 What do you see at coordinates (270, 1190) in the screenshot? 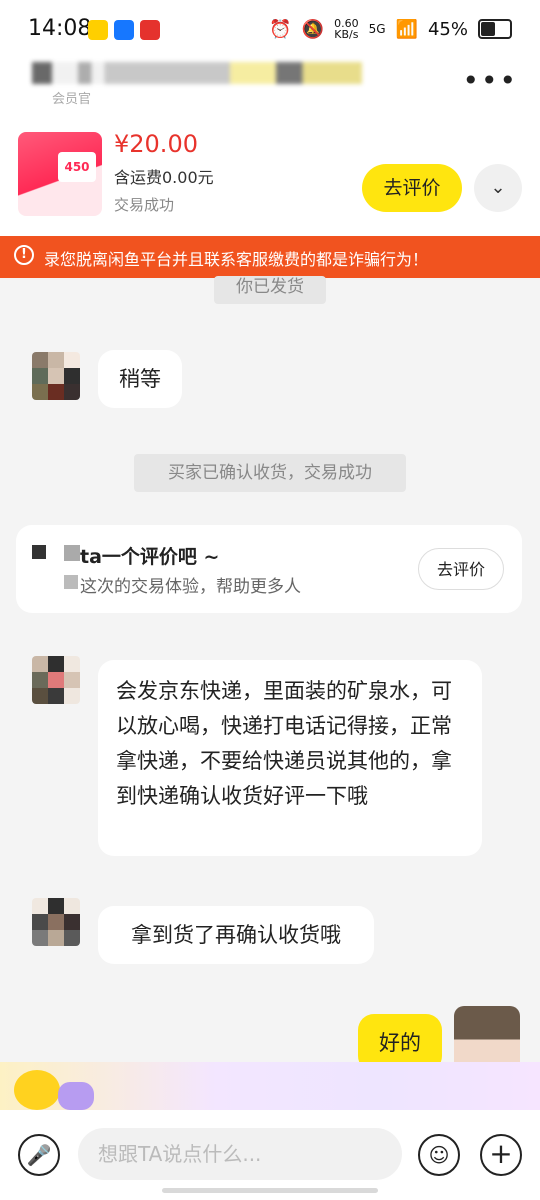
I see `home-indicator` at bounding box center [270, 1190].